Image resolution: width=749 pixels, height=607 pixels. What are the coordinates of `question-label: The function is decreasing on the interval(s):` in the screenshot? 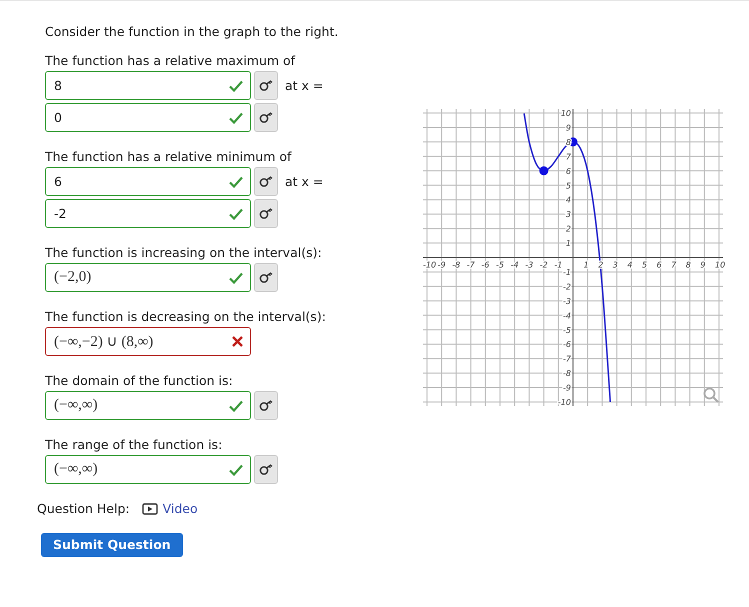 It's located at (186, 316).